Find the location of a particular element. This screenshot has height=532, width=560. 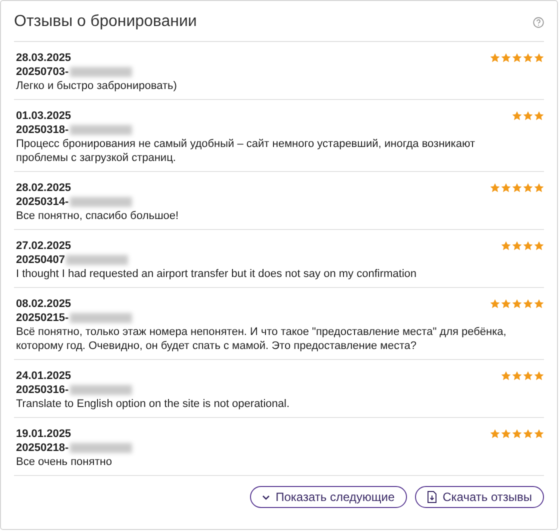

show-more-button: Показать следующие is located at coordinates (328, 497).